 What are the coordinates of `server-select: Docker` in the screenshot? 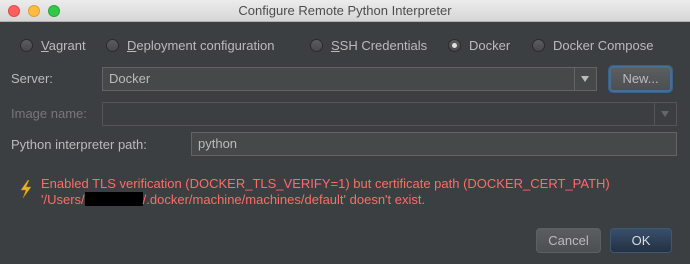 It's located at (349, 79).